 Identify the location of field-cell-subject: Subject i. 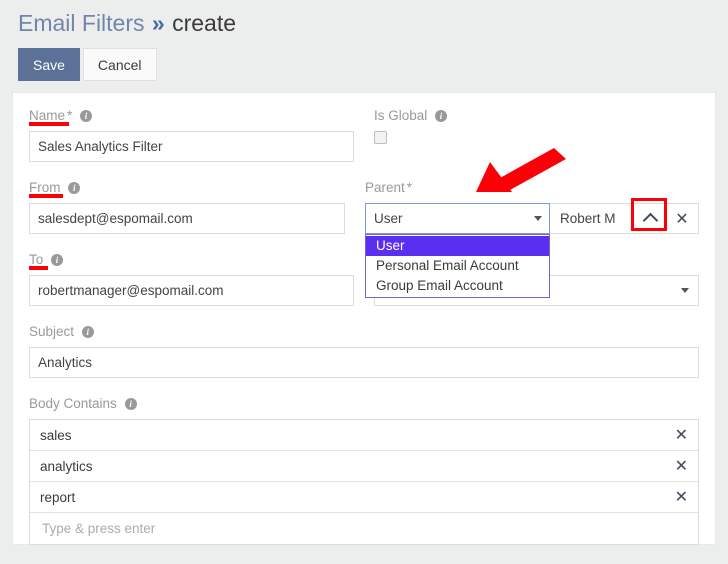
(364, 350).